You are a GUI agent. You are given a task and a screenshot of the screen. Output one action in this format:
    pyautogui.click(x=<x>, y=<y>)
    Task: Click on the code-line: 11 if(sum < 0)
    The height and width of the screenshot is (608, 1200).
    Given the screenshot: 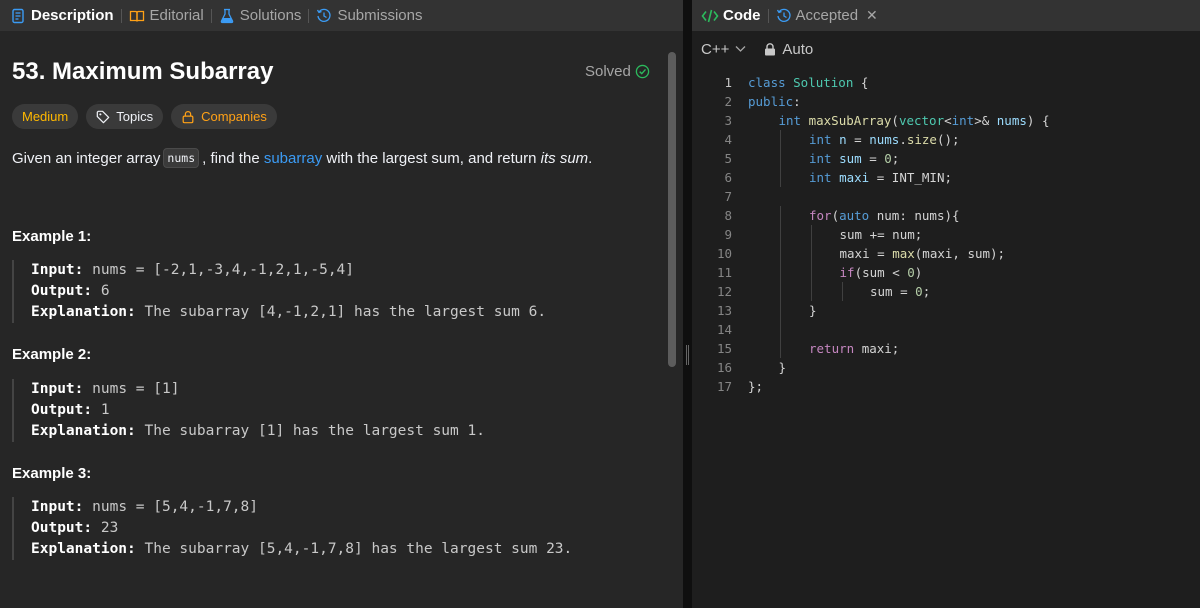 What is the action you would take?
    pyautogui.click(x=946, y=272)
    